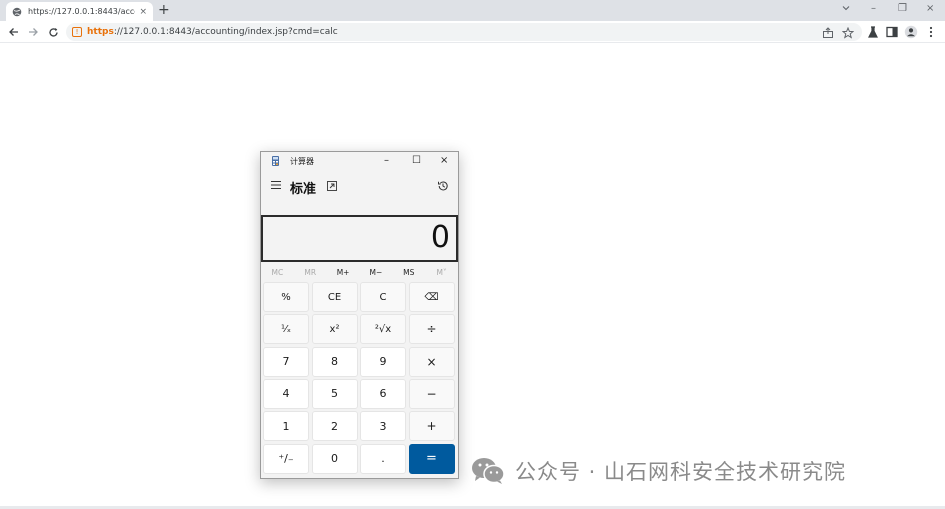 Image resolution: width=945 pixels, height=509 pixels. Describe the element at coordinates (359, 238) in the screenshot. I see `calculator-display: 0` at that location.